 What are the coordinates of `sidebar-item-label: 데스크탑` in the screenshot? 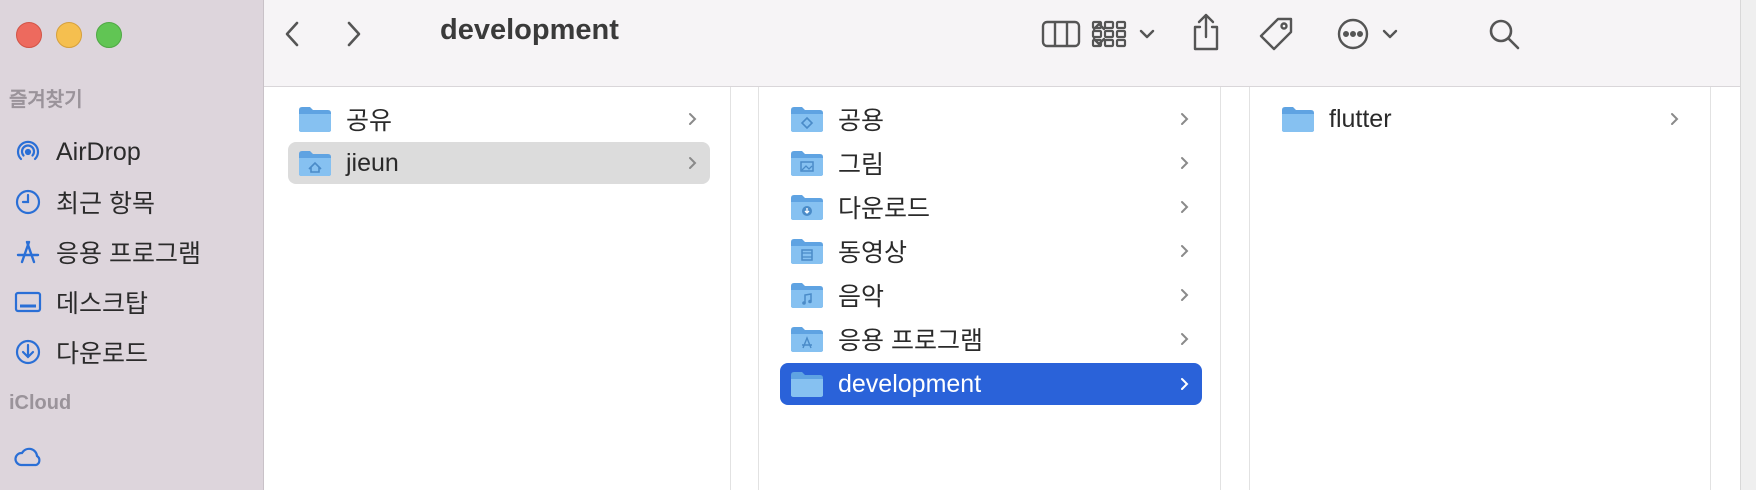 It's located at (102, 304).